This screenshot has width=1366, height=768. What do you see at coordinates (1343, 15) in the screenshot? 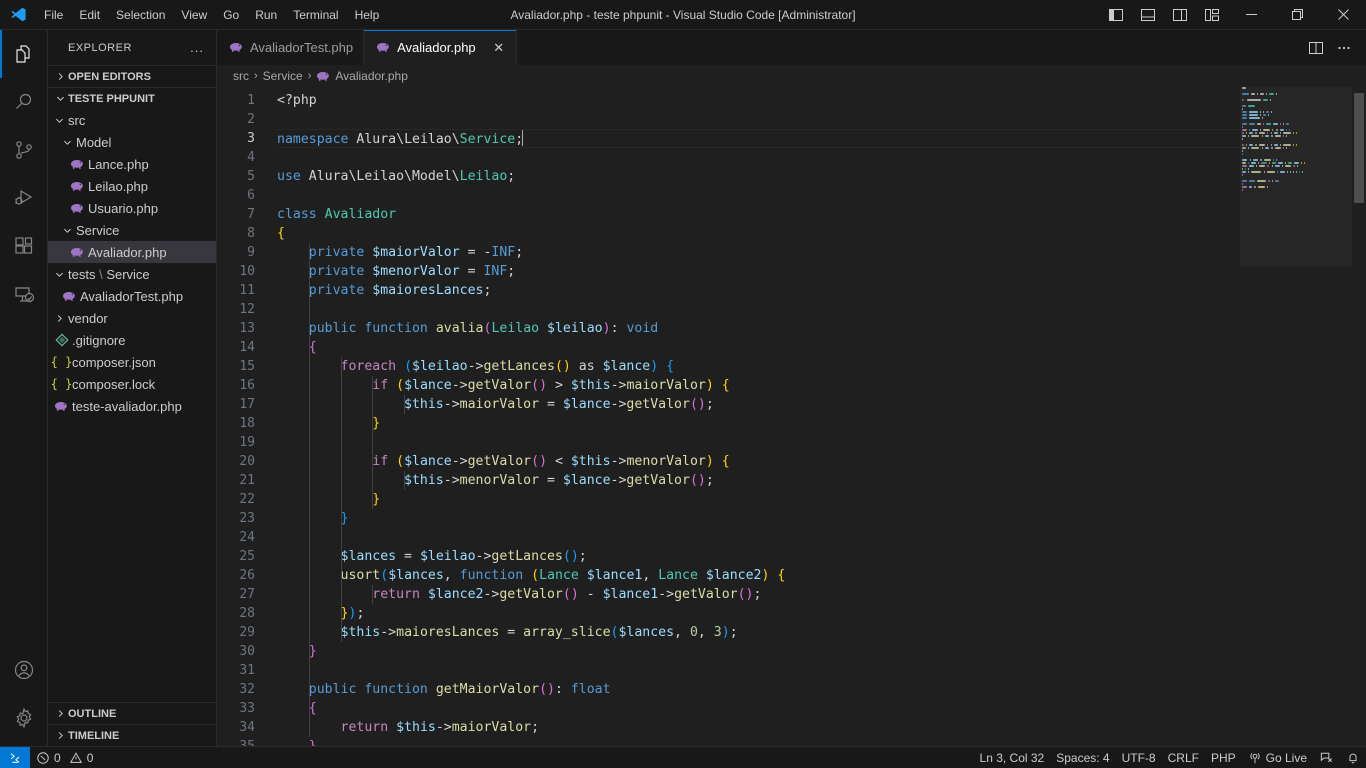
I see `close-button` at bounding box center [1343, 15].